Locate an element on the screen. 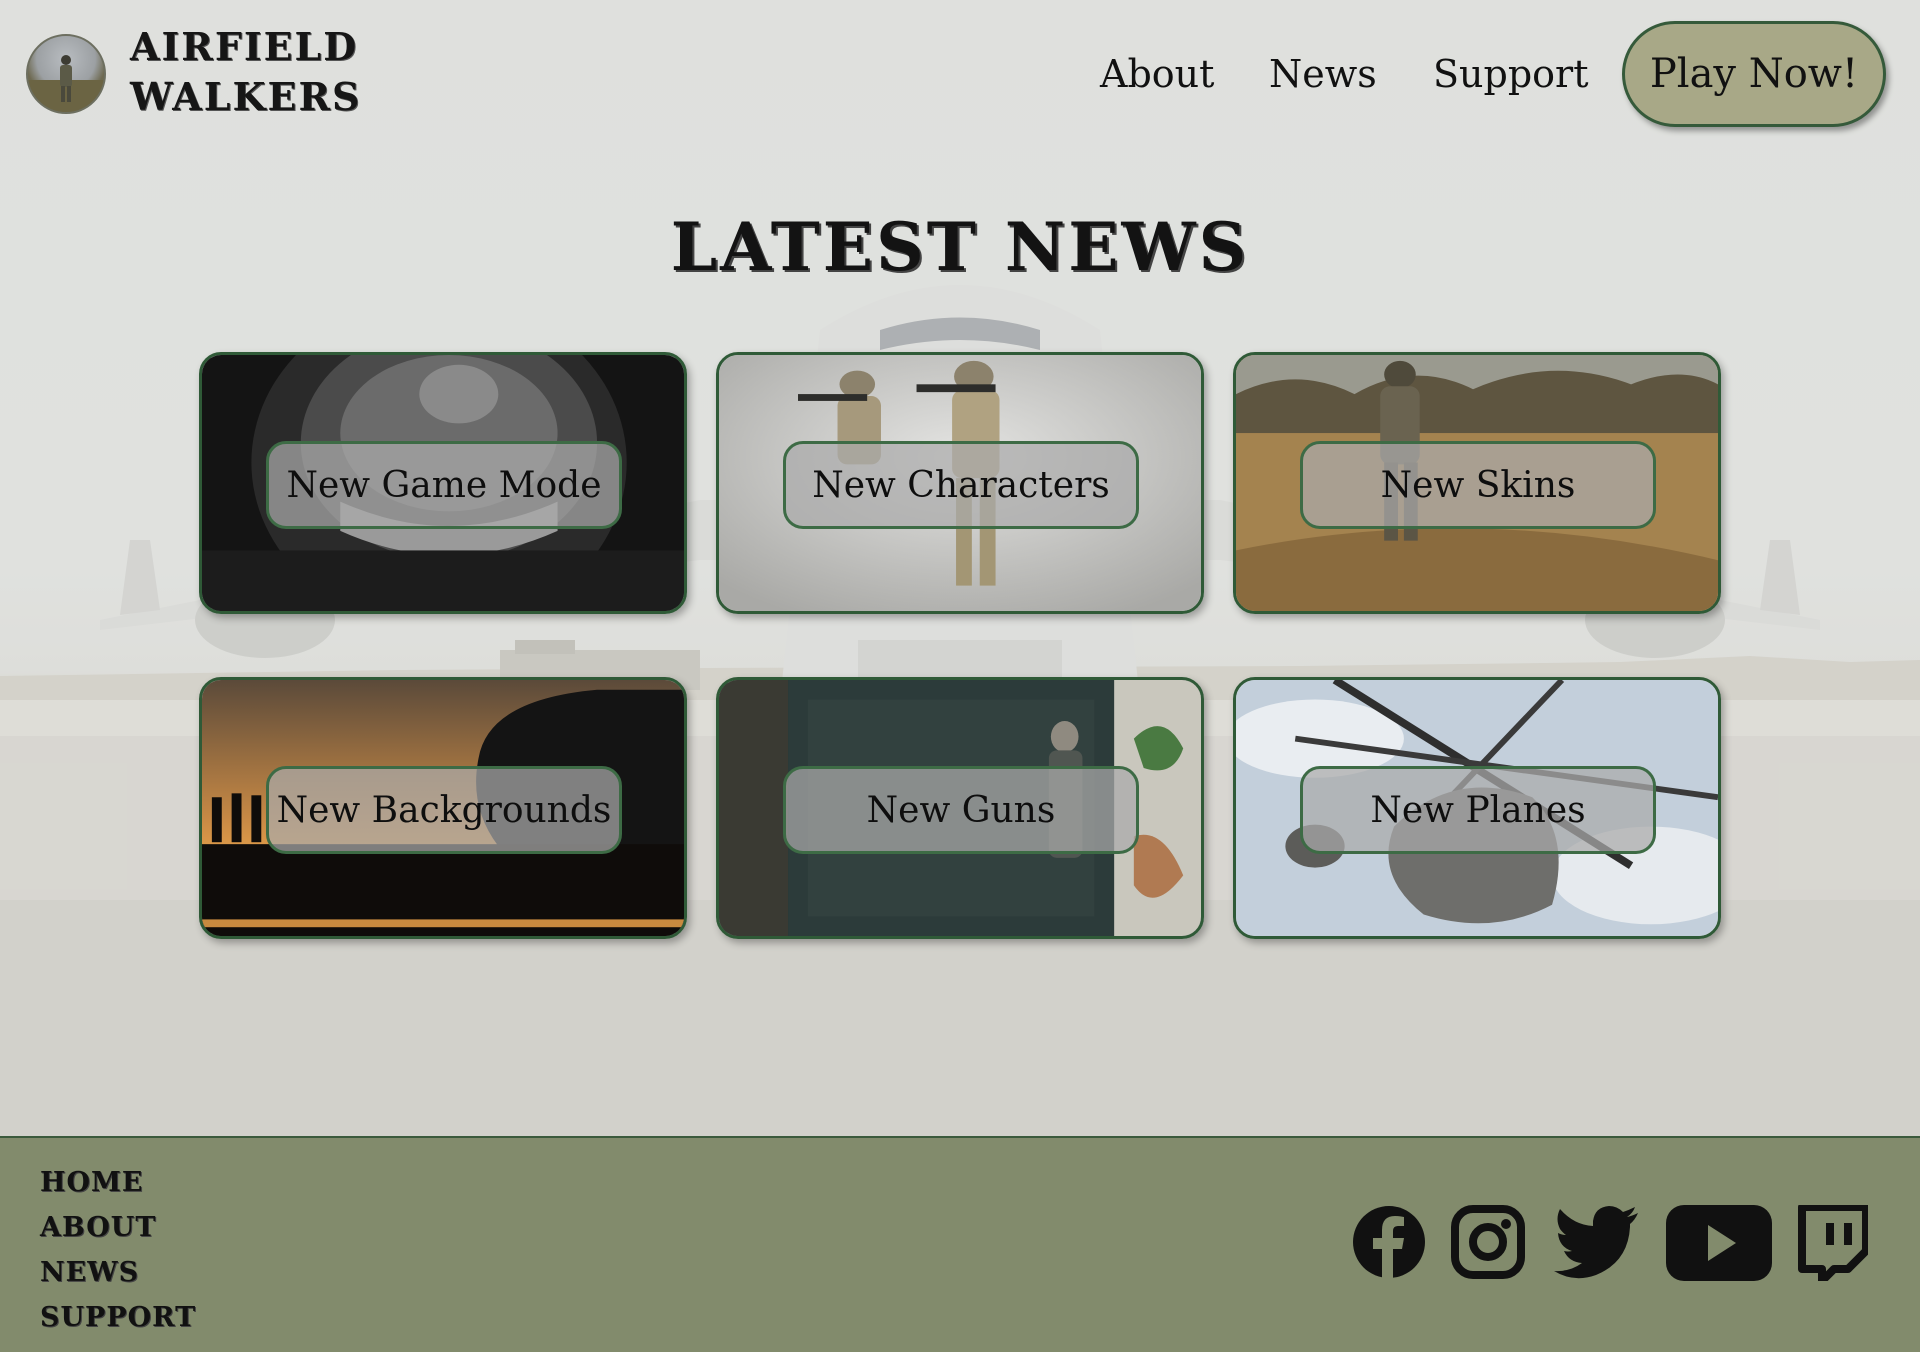  news-card-skins: New Skins is located at coordinates (1477, 483).